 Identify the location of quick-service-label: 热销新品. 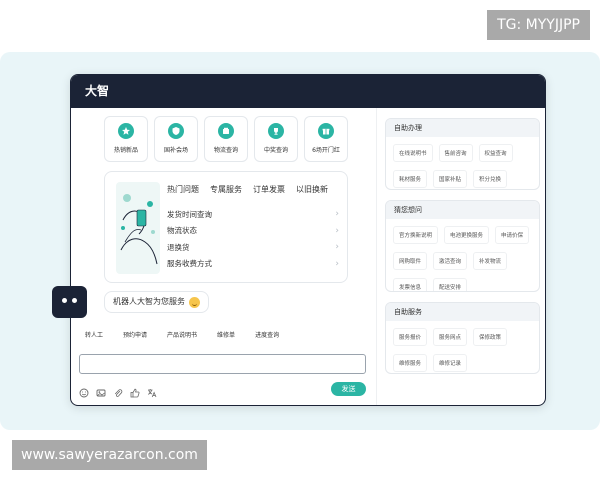
(125, 150).